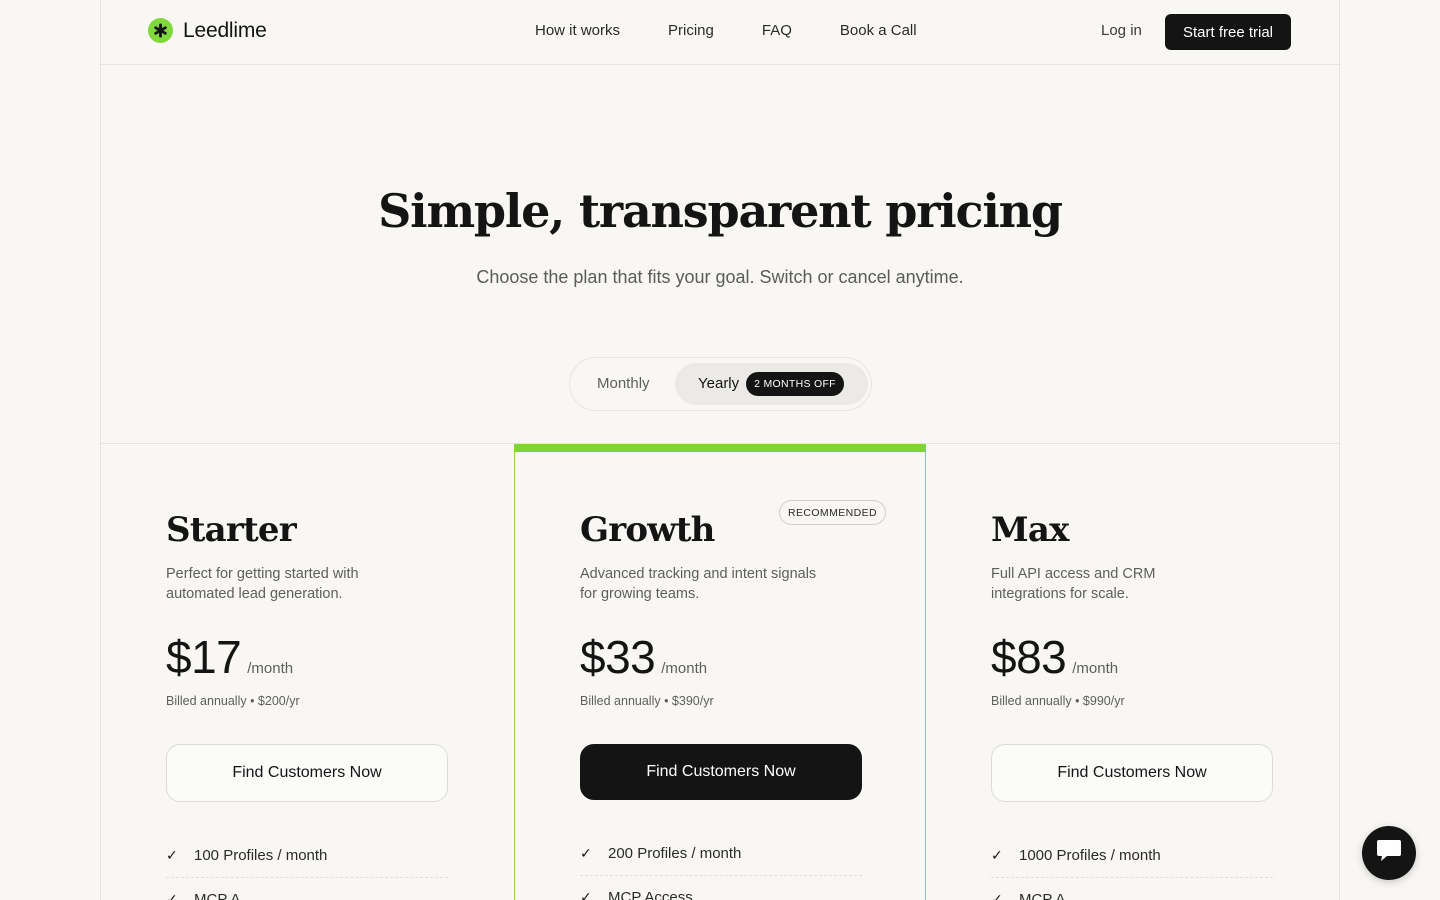  I want to click on login-link: Log in, so click(1121, 30).